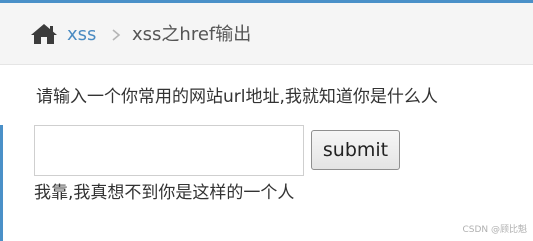 The image size is (533, 241). I want to click on result-text: 我靠,我真想不到你是这样的一个人, so click(164, 193).